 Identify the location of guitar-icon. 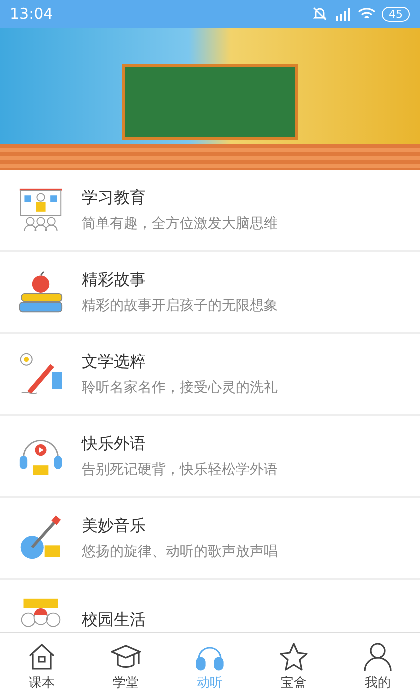
(41, 538).